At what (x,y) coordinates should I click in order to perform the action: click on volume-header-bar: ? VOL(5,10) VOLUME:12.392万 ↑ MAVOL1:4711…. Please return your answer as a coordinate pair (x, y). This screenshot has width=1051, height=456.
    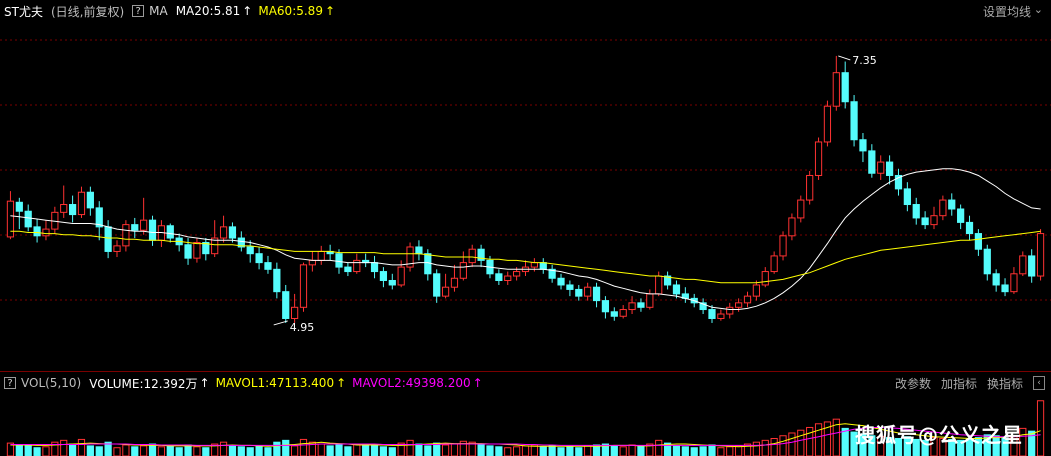
    Looking at the image, I should click on (525, 383).